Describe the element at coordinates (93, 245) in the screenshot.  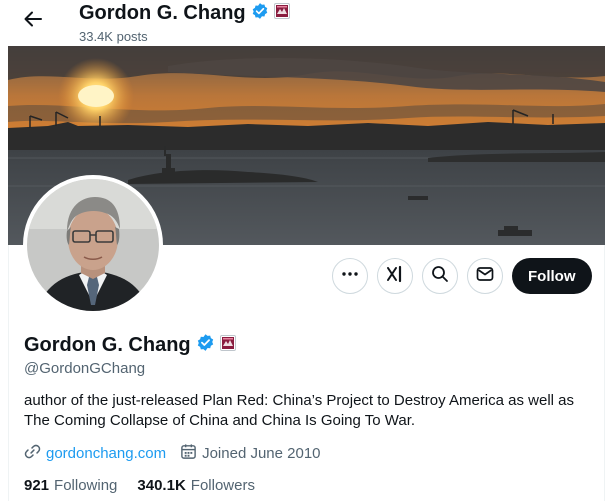
I see `profile-avatar` at that location.